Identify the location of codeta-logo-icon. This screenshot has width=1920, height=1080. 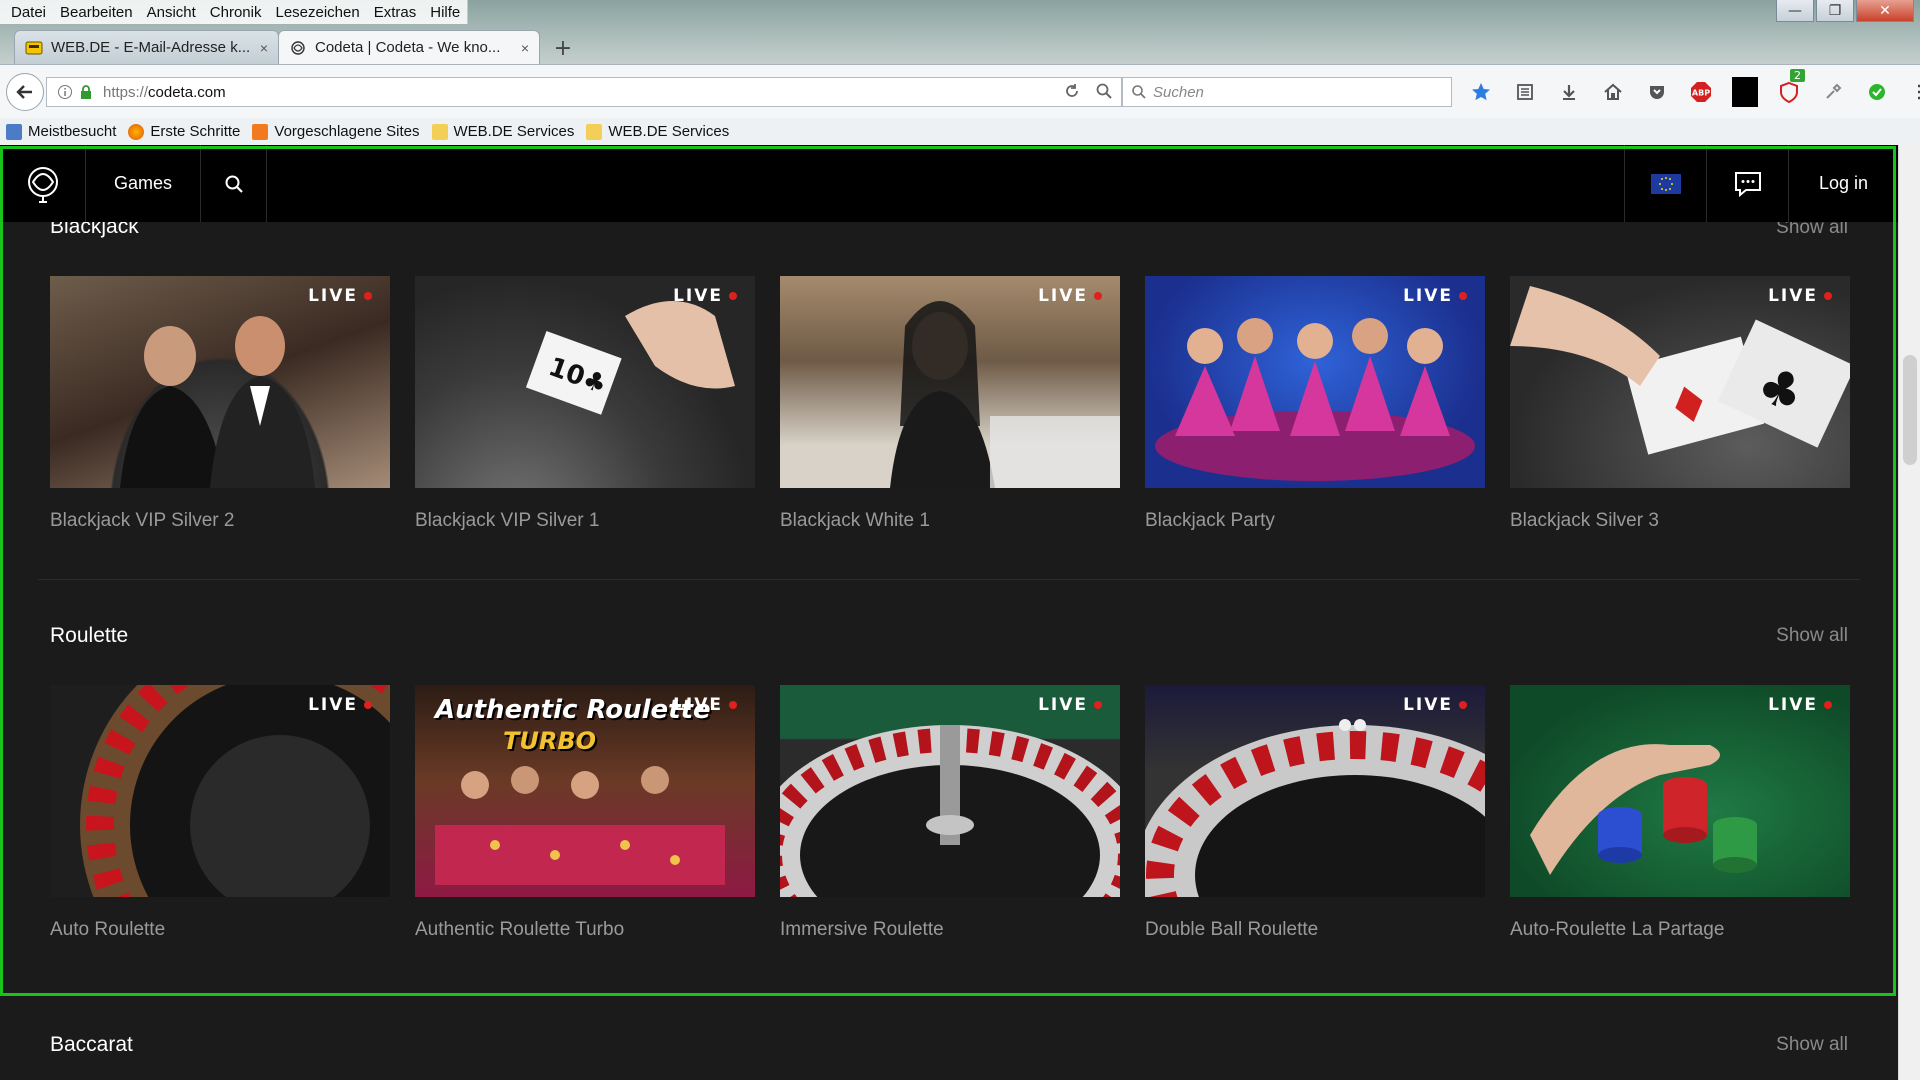
(43, 183).